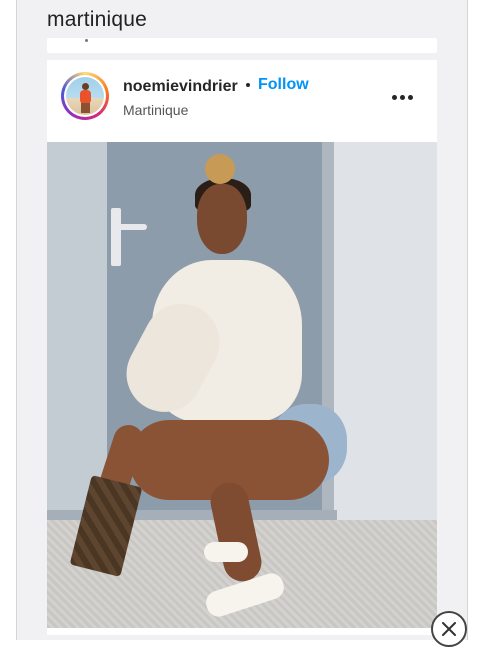  I want to click on door-handle, so click(116, 237).